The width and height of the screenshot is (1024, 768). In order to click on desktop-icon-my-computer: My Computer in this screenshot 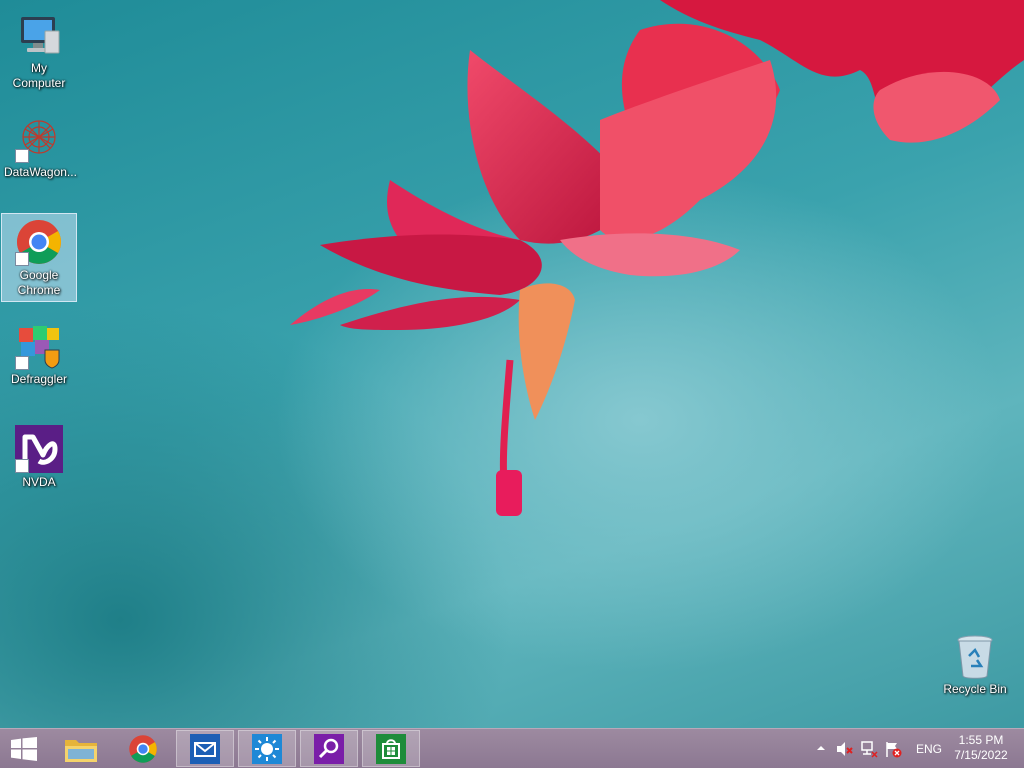, I will do `click(39, 50)`.